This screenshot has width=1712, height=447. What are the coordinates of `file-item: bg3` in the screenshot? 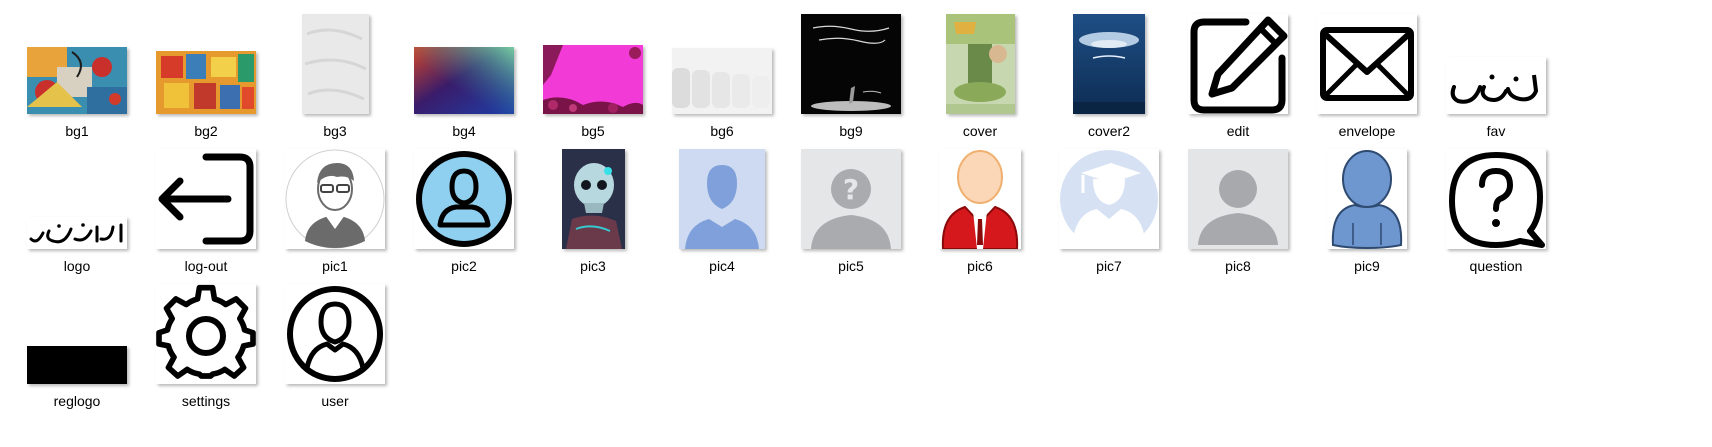 It's located at (335, 75).